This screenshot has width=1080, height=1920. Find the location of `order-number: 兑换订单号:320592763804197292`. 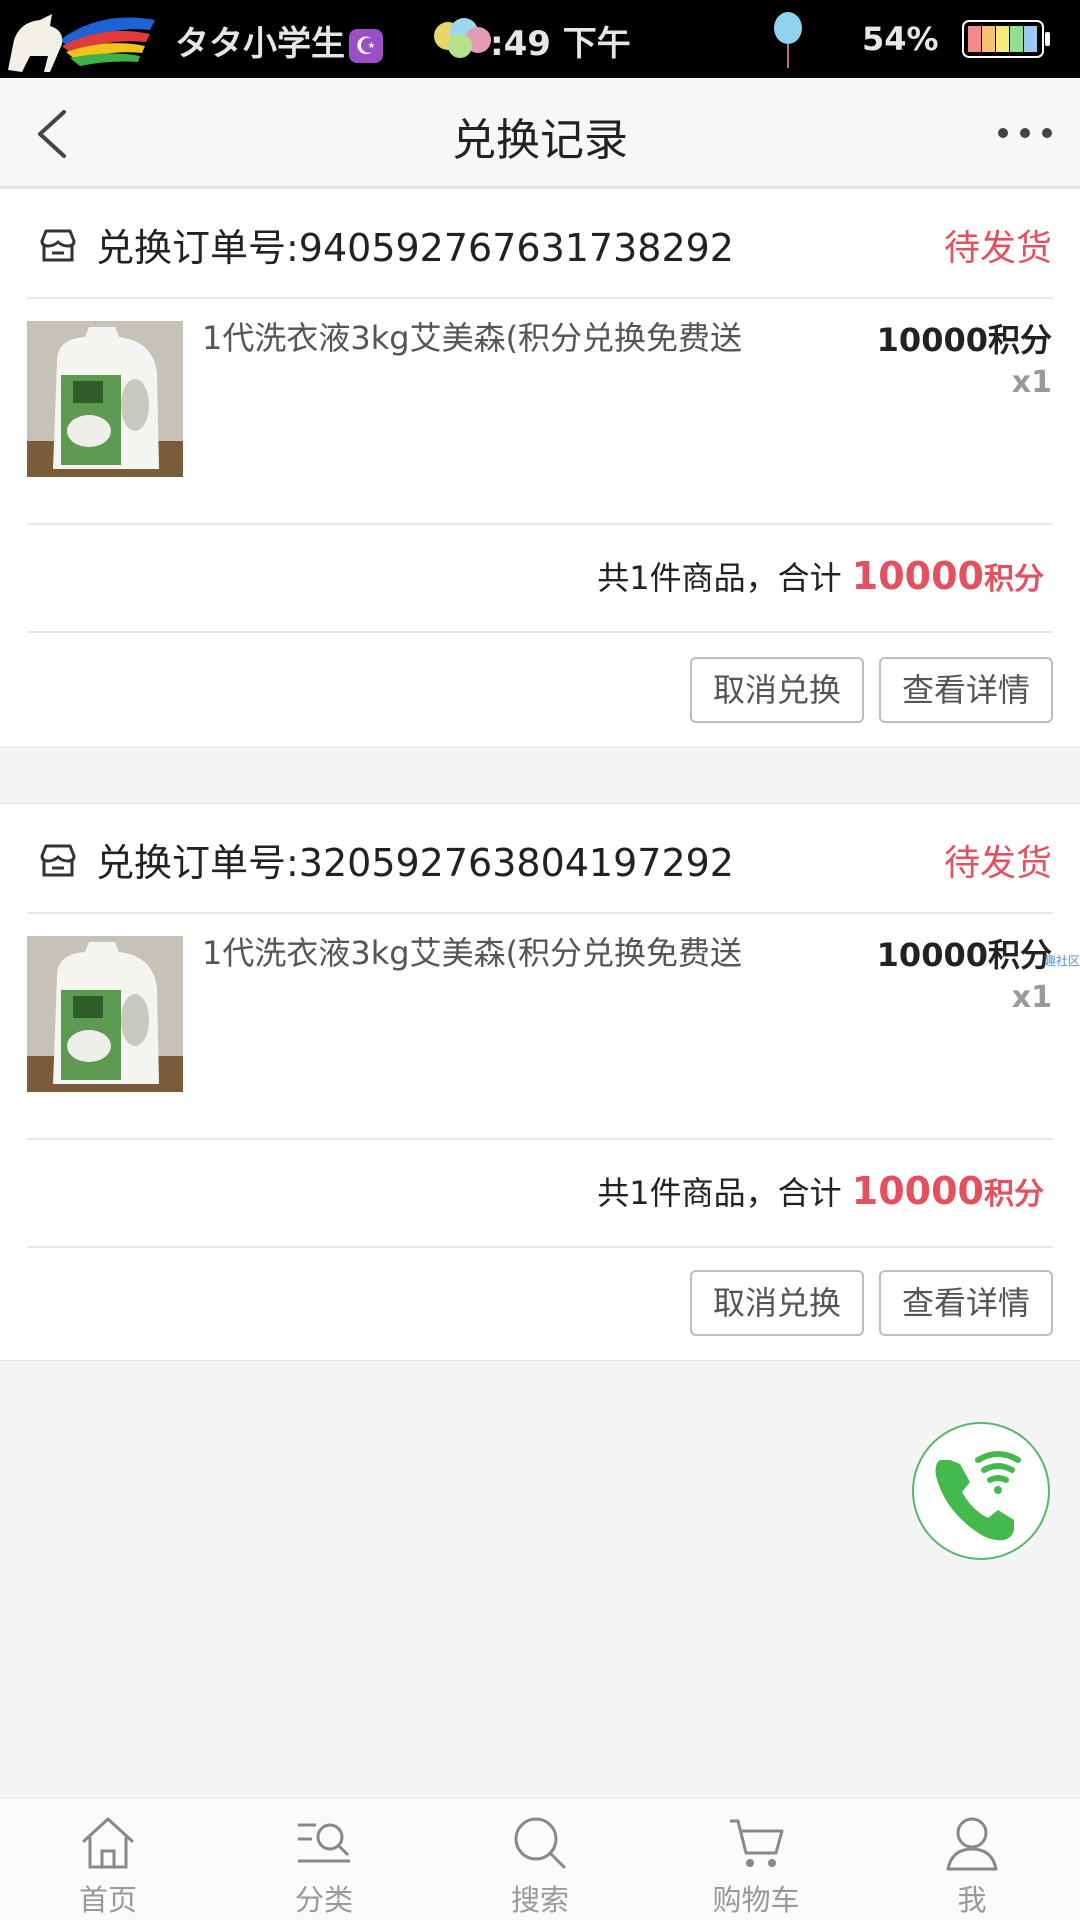

order-number: 兑换订单号:320592763804197292 is located at coordinates (415, 863).